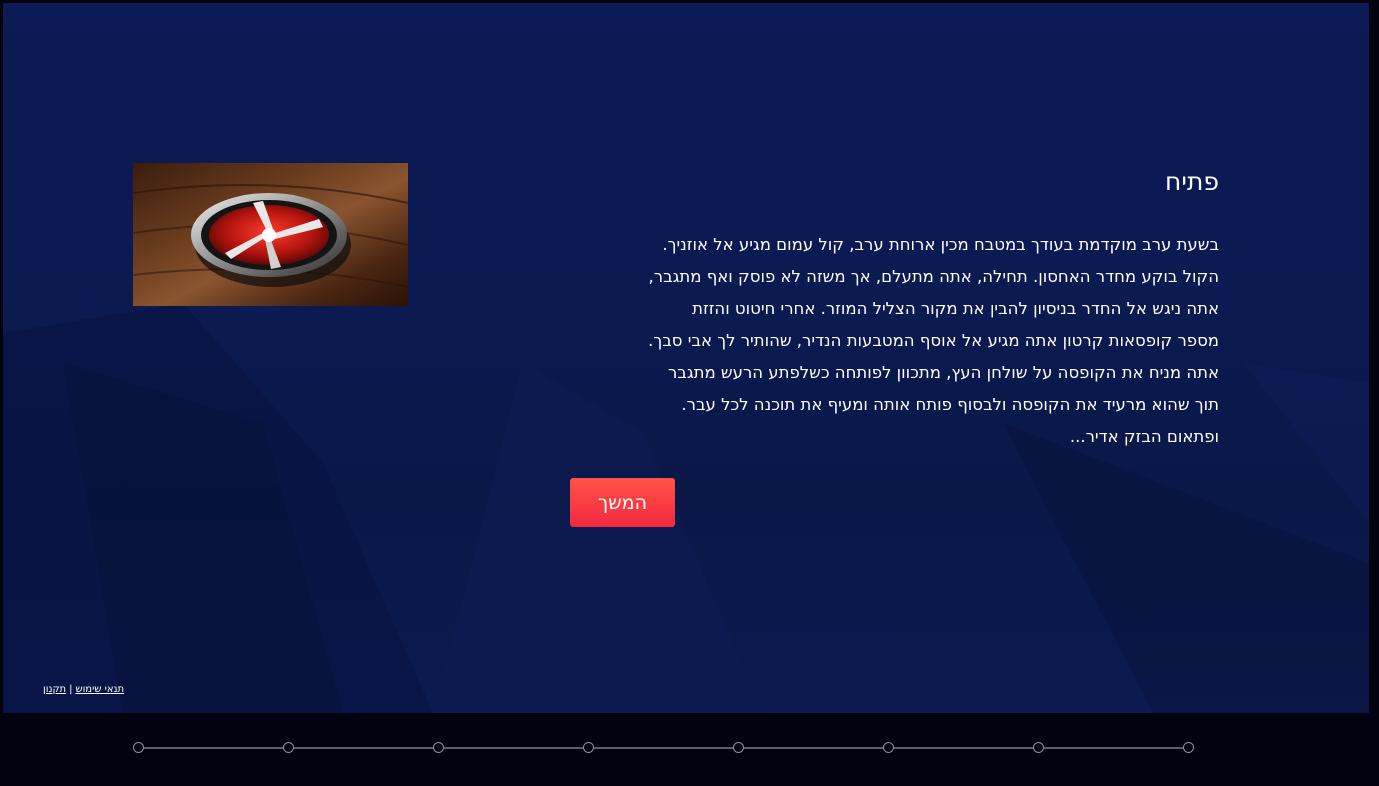 This screenshot has width=1379, height=786. I want to click on page-title: פתיח, so click(1192, 181).